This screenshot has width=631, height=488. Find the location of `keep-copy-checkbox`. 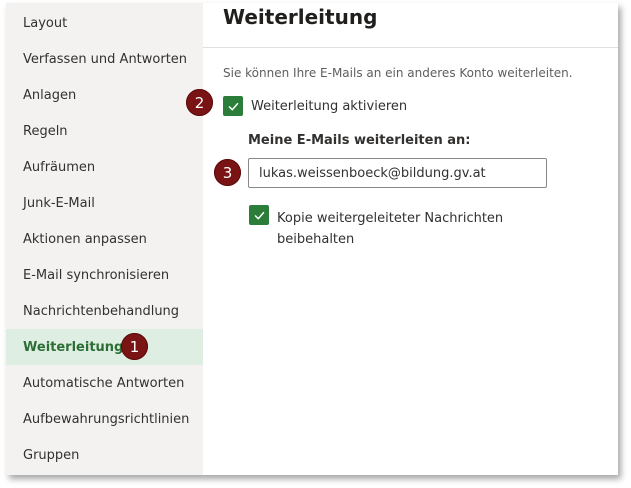

keep-copy-checkbox is located at coordinates (259, 215).